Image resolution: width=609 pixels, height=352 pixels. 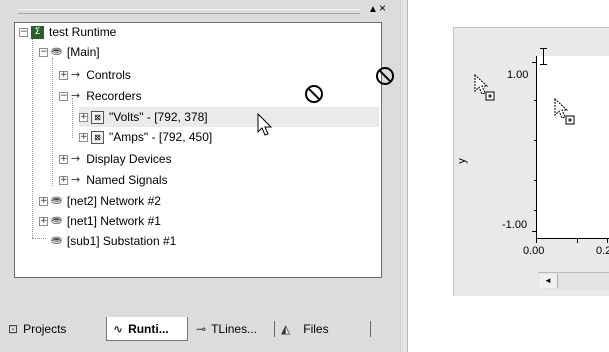 What do you see at coordinates (518, 75) in the screenshot?
I see `y-tick-label: 1.00` at bounding box center [518, 75].